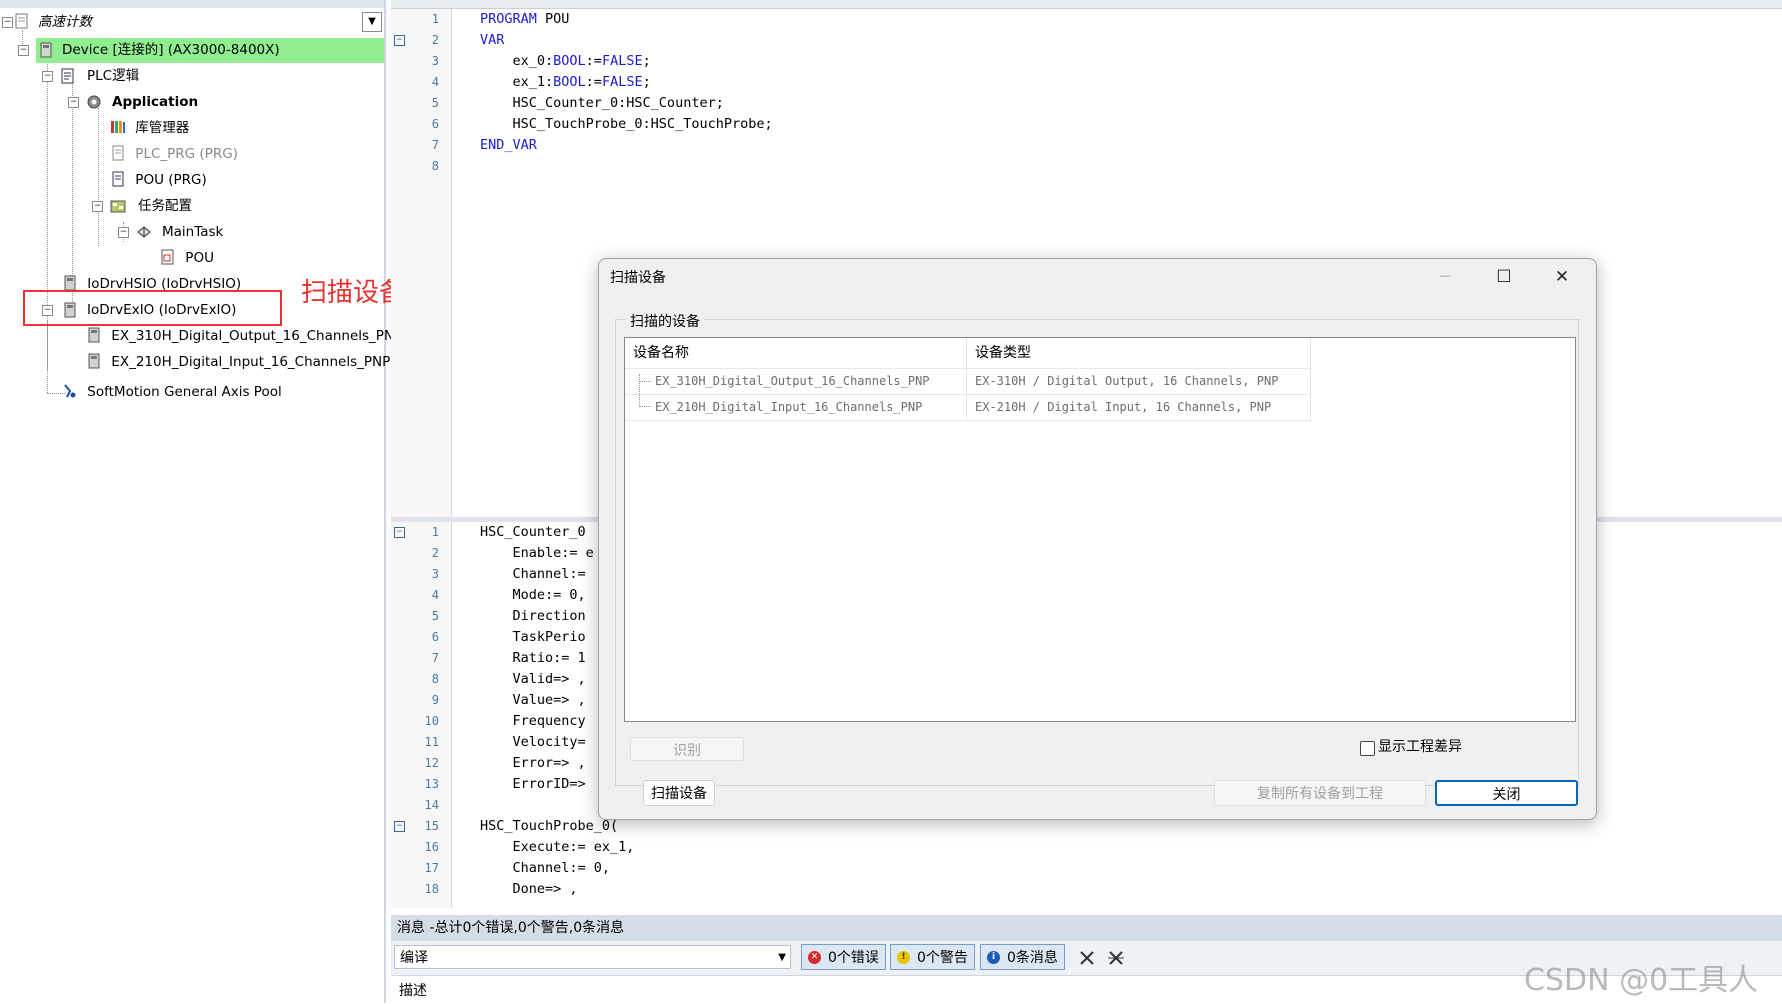 Image resolution: width=1782 pixels, height=1004 pixels. What do you see at coordinates (431, 805) in the screenshot?
I see `line-number: 14` at bounding box center [431, 805].